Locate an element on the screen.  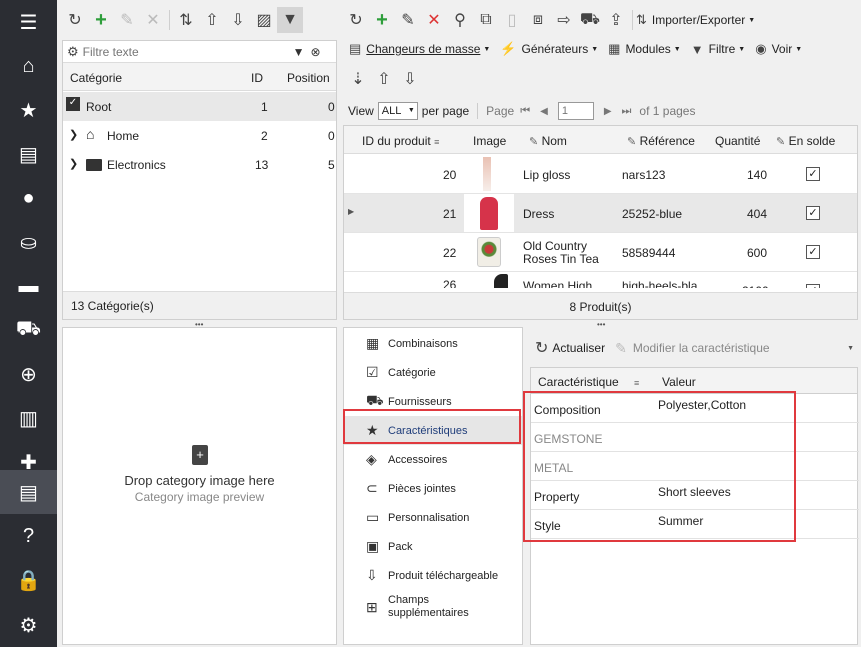
copy-icon: ⧉ is located at coordinates (486, 20).